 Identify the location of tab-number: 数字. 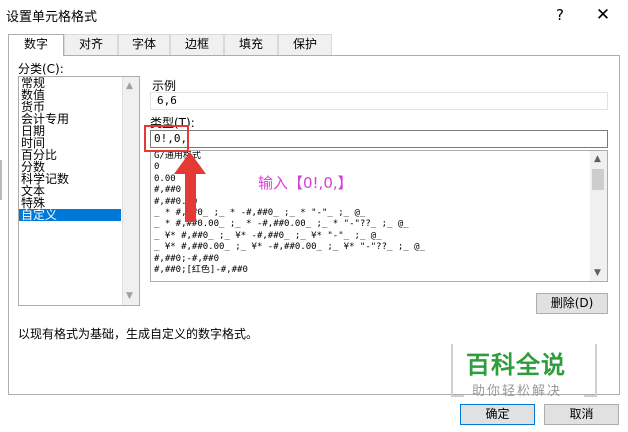
(36, 45).